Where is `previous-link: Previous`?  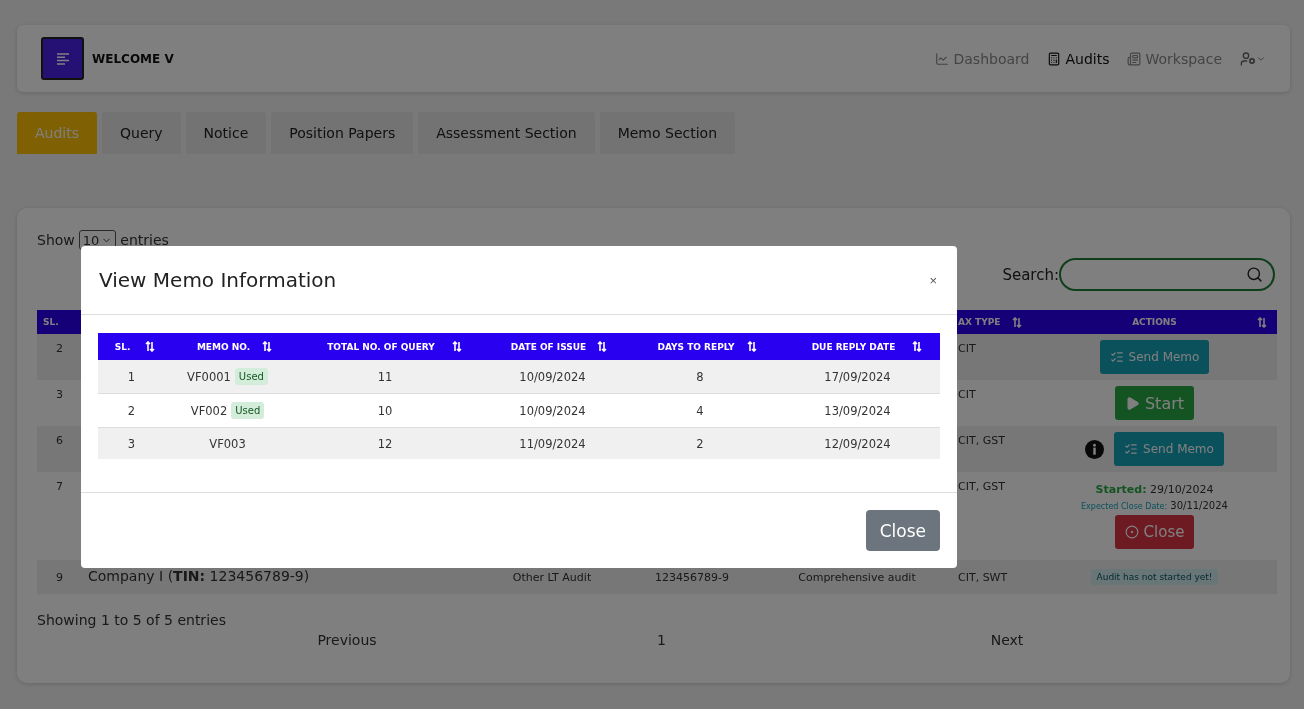 previous-link: Previous is located at coordinates (347, 640).